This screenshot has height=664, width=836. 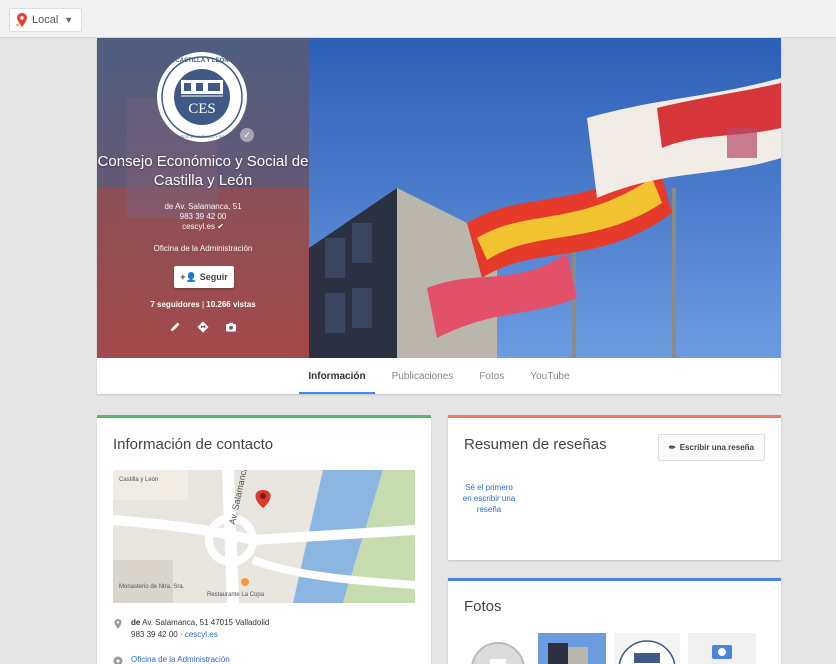 What do you see at coordinates (535, 444) in the screenshot?
I see `reviews-title: Resumen de reseñas` at bounding box center [535, 444].